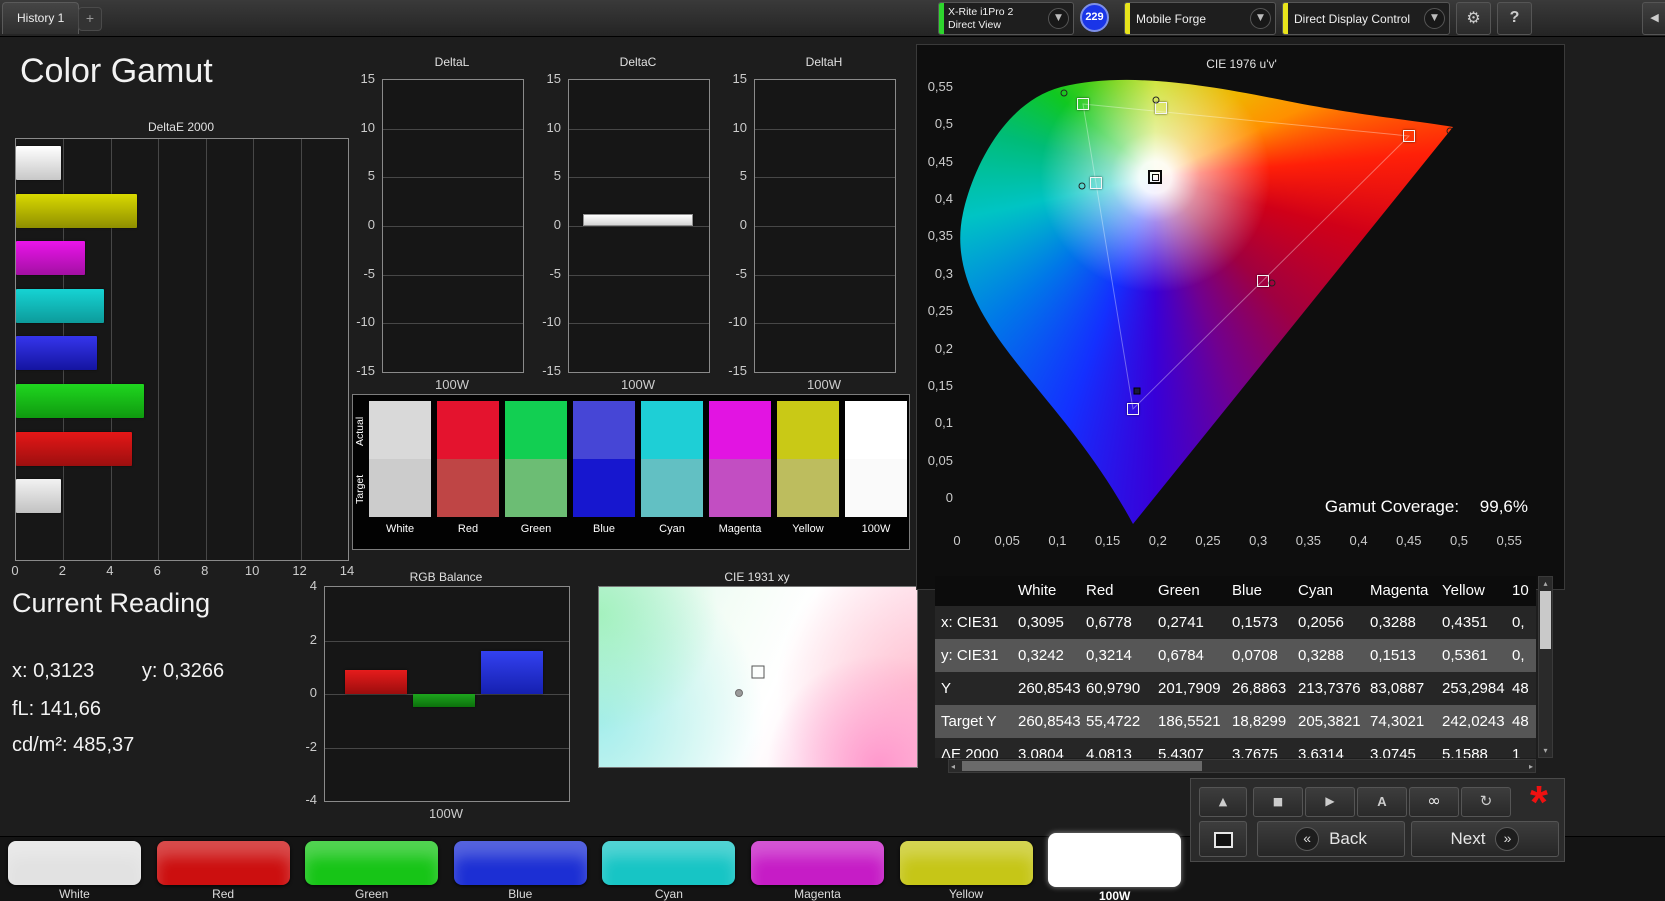  What do you see at coordinates (1520, 590) in the screenshot?
I see `table-header-cell: 10` at bounding box center [1520, 590].